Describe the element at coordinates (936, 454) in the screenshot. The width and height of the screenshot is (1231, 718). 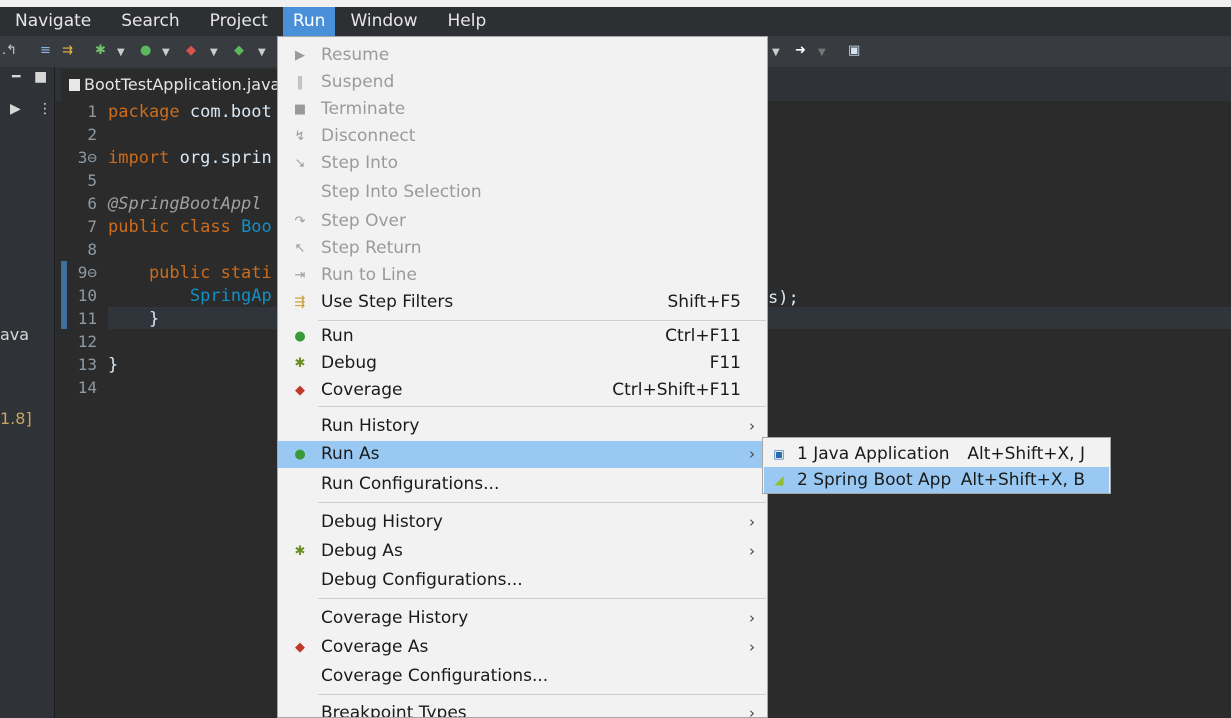
I see `submenu-item-java-application: ▣ 1 Java Application Alt+Shift+X, J` at that location.